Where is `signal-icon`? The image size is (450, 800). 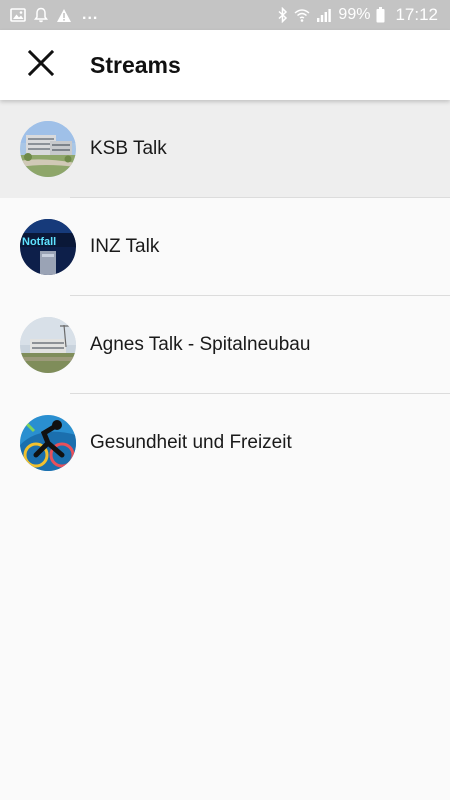
signal-icon is located at coordinates (324, 15).